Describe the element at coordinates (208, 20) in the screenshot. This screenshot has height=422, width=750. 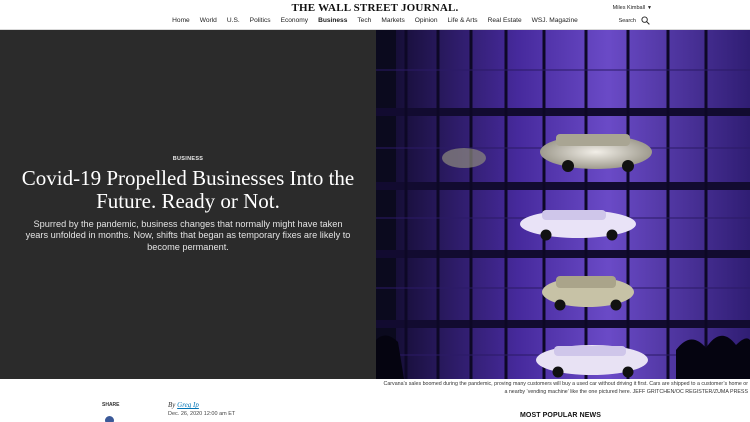
I see `nav-item-world: World` at that location.